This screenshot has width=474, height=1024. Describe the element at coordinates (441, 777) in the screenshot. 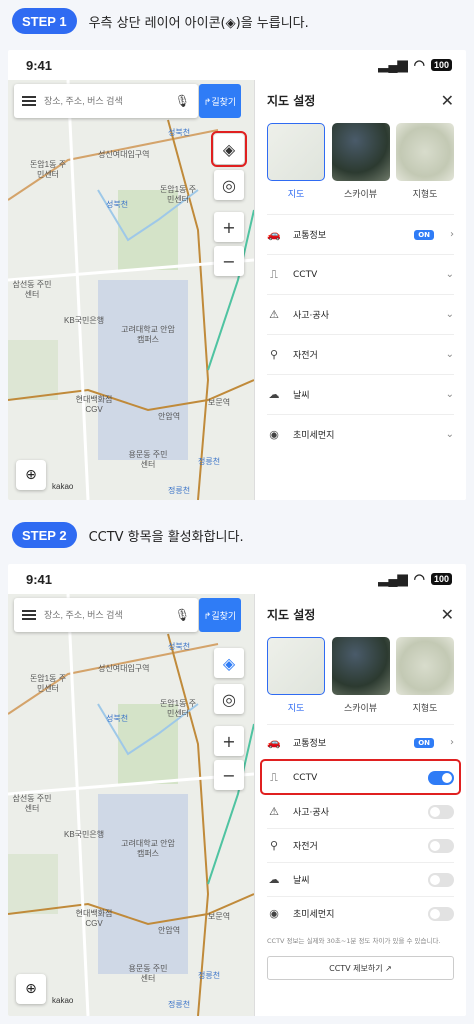

I see `cctv-toggle` at that location.